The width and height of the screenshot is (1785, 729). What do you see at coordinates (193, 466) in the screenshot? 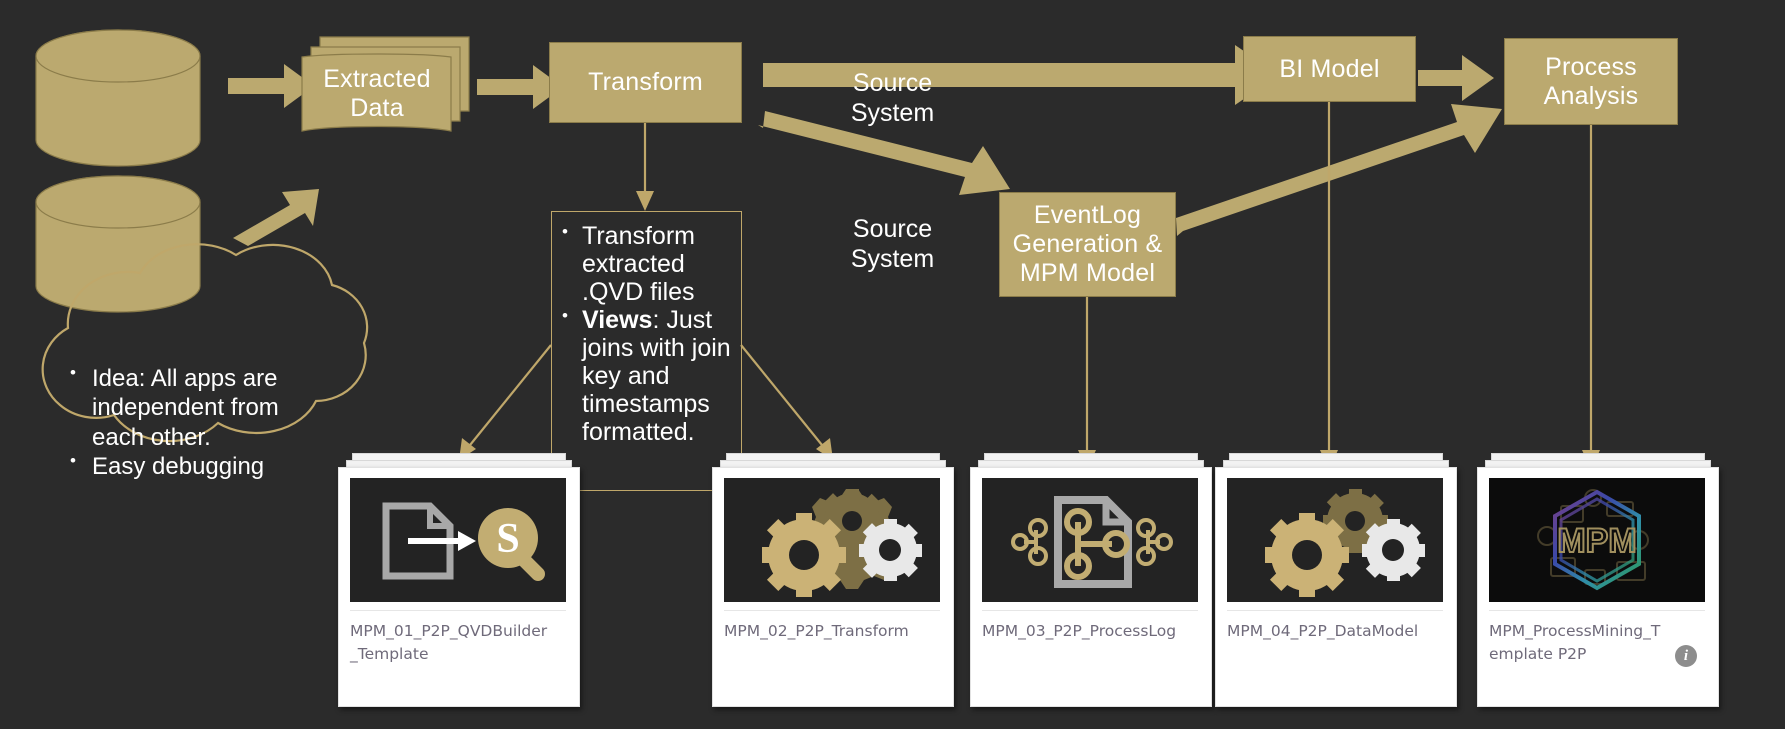
I see `cloud-note-2: Easy debugging` at bounding box center [193, 466].